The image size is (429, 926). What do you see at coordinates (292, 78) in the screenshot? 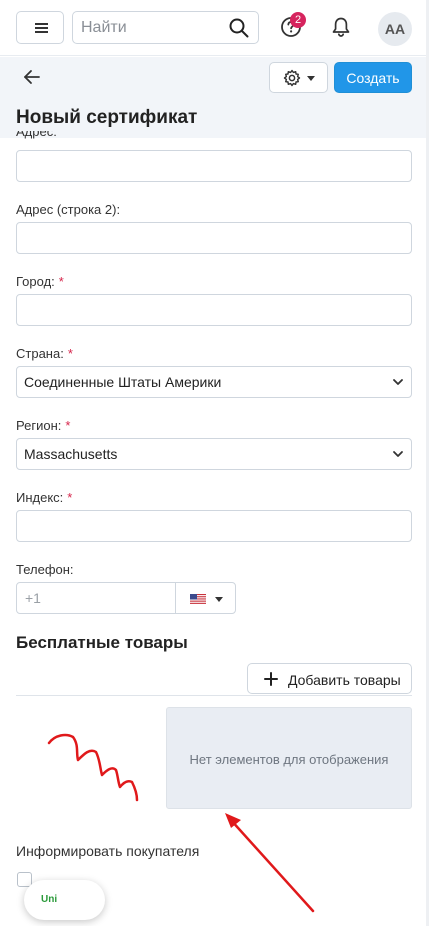
I see `gear-icon` at bounding box center [292, 78].